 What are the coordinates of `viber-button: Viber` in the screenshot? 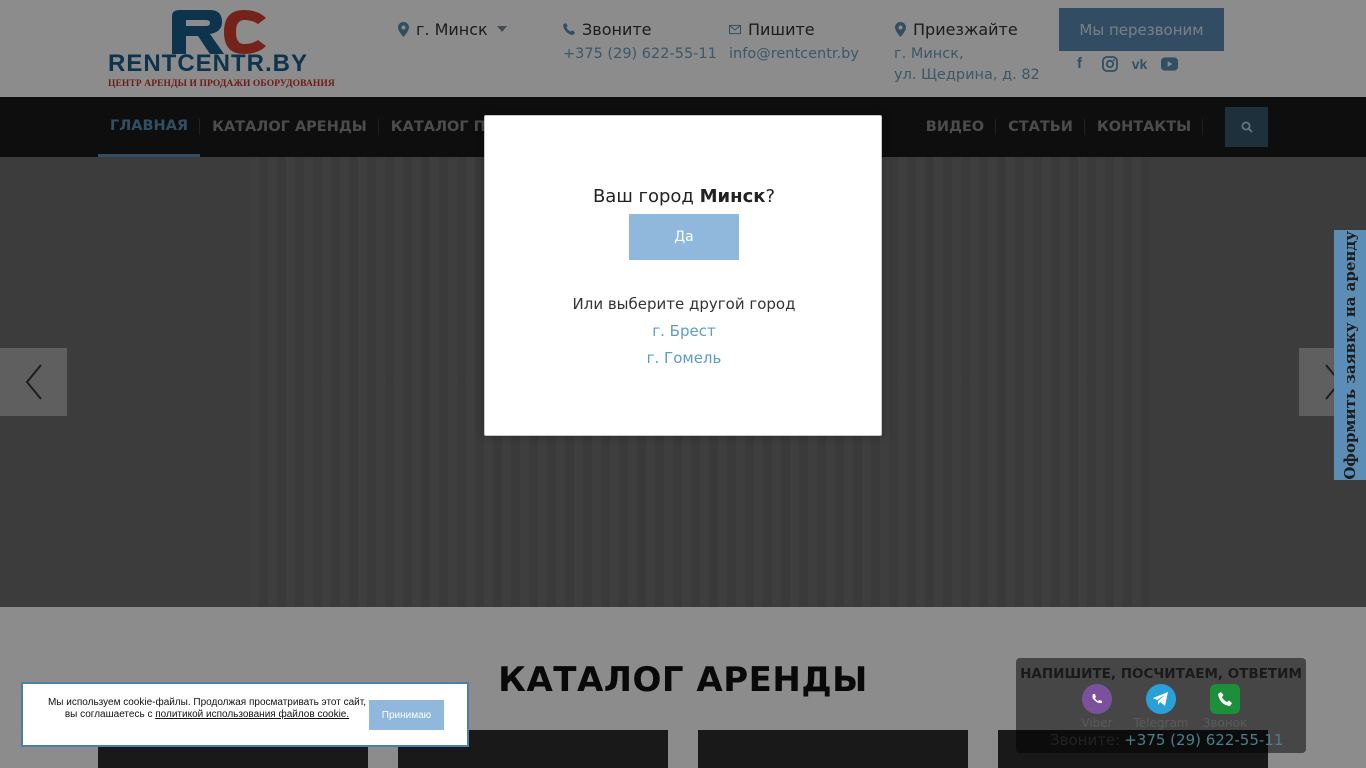 It's located at (1097, 707).